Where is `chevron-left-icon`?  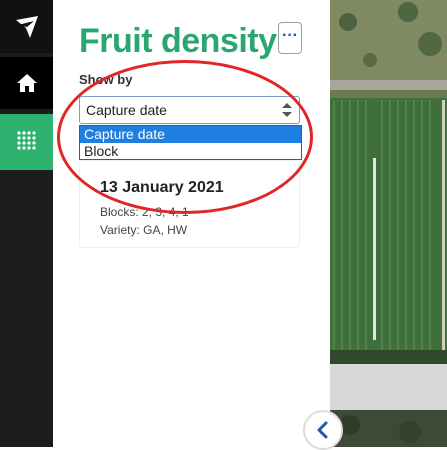
chevron-left-icon is located at coordinates (322, 430).